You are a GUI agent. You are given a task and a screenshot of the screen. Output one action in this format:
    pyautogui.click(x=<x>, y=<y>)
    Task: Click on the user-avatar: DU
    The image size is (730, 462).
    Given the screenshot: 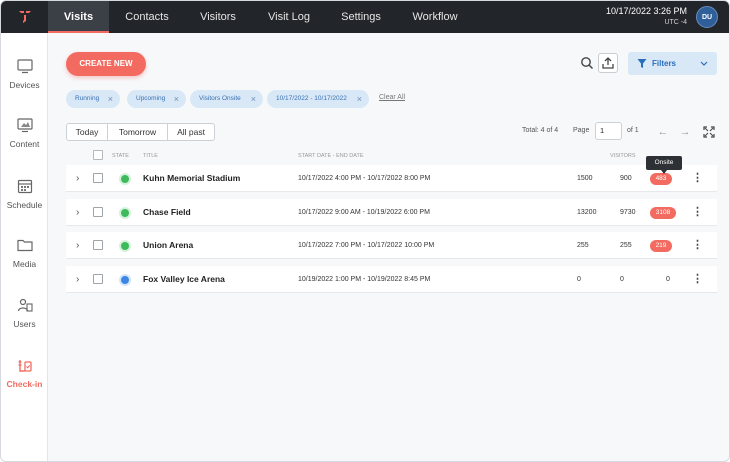 What is the action you would take?
    pyautogui.click(x=707, y=17)
    